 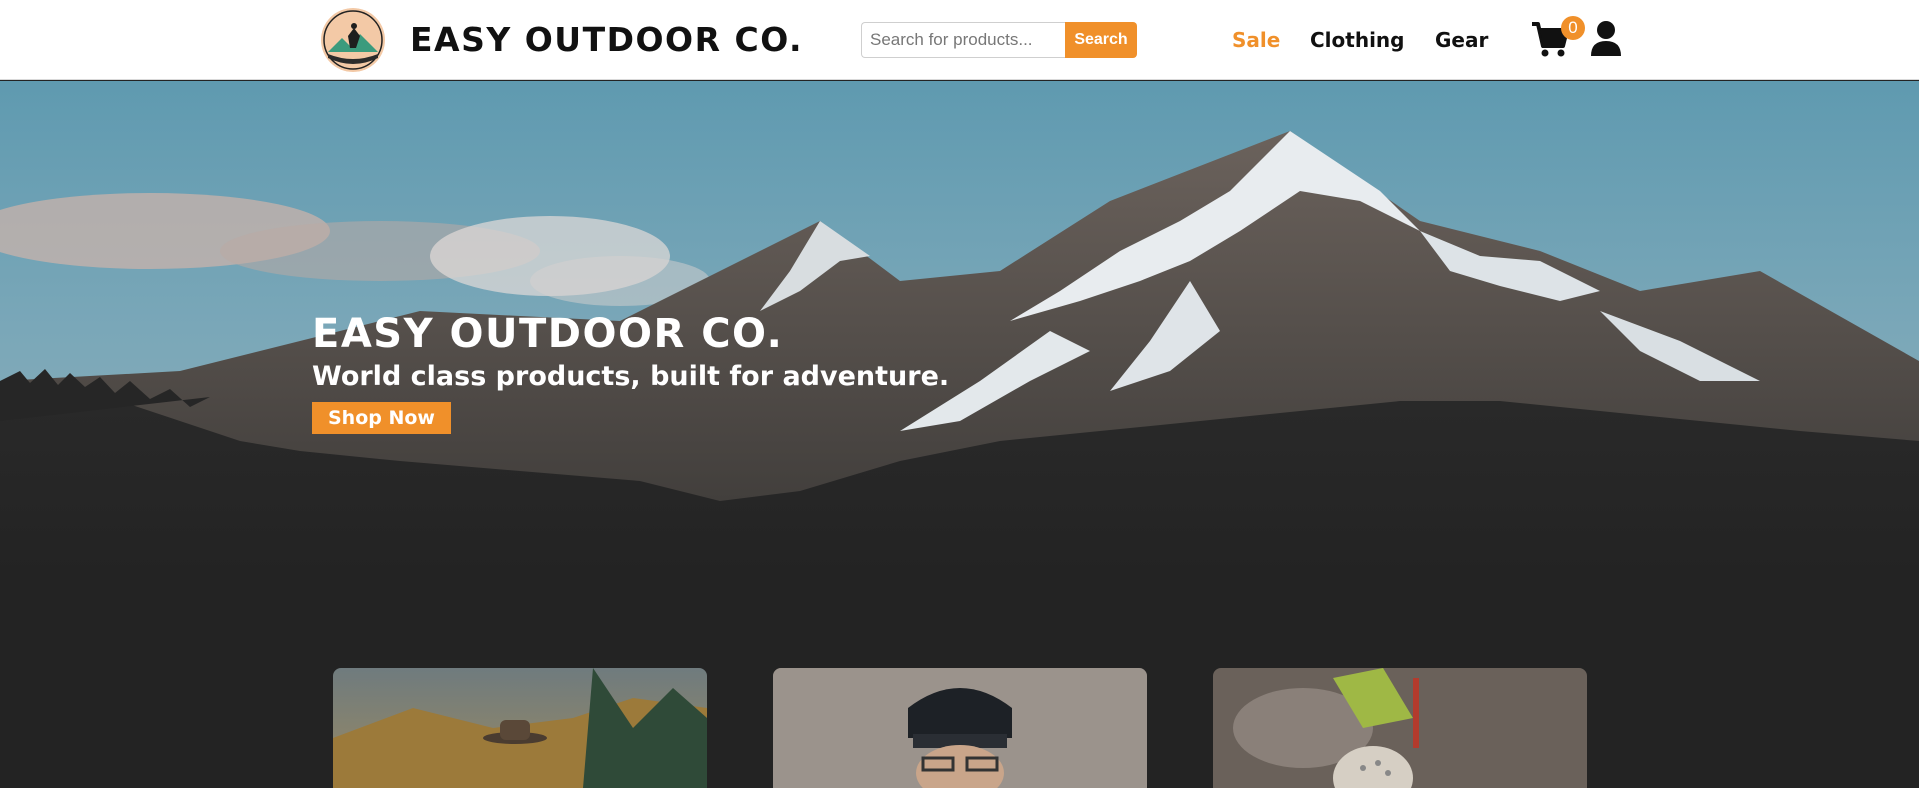 I want to click on hiker-image, so click(x=520, y=728).